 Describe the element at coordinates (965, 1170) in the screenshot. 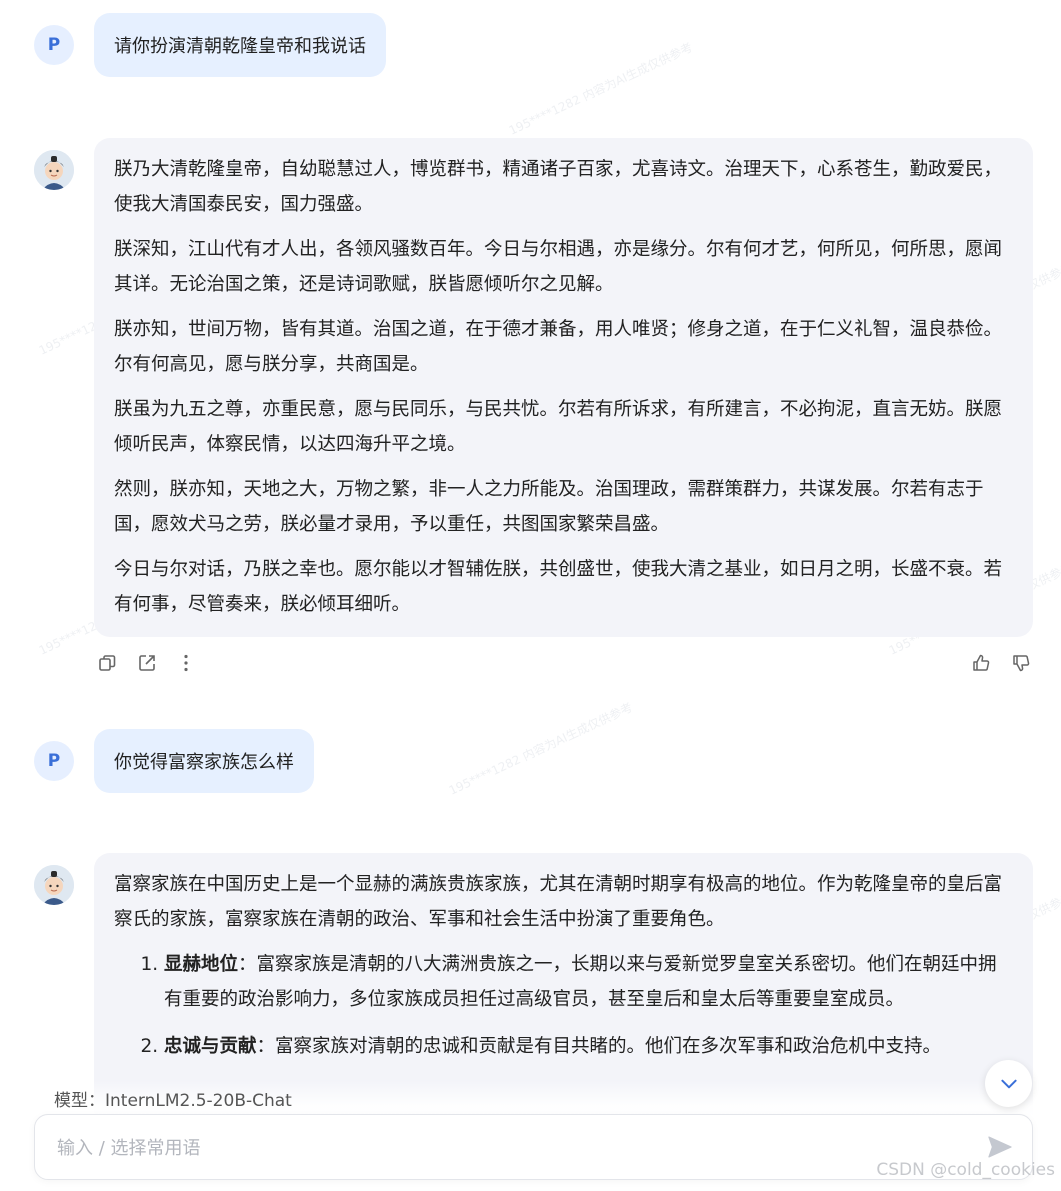

I see `csdn-watermark: CSDN @cold_cookies` at that location.